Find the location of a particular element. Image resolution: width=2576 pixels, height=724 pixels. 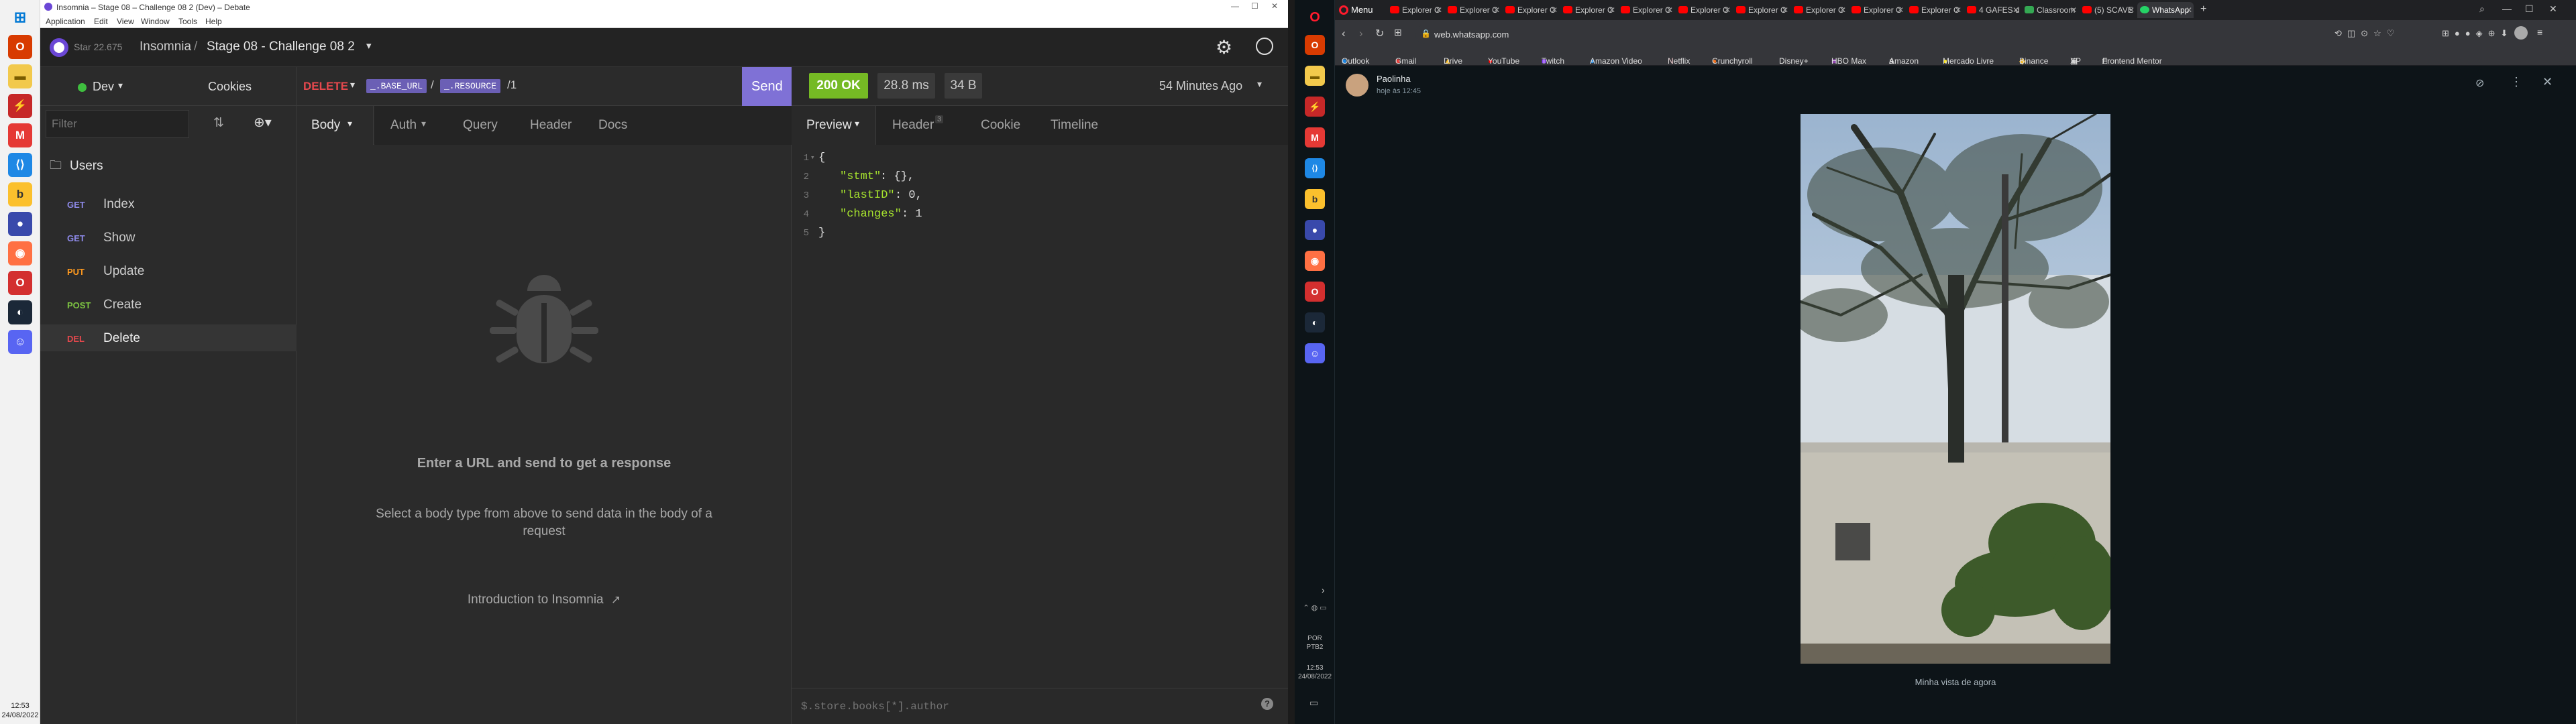

star-message-icon: ⊘ is located at coordinates (2479, 83).